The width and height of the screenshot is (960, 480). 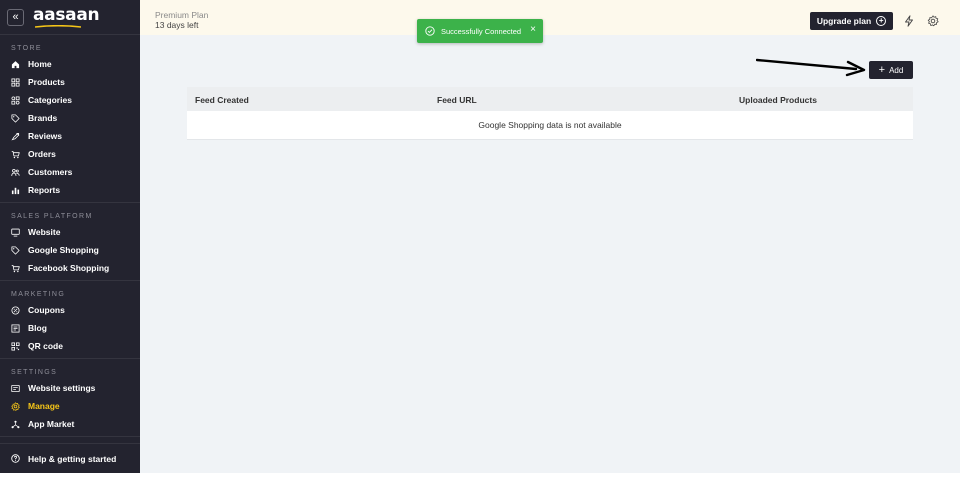 I want to click on column-header-feed-url: Feed URL, so click(x=457, y=100).